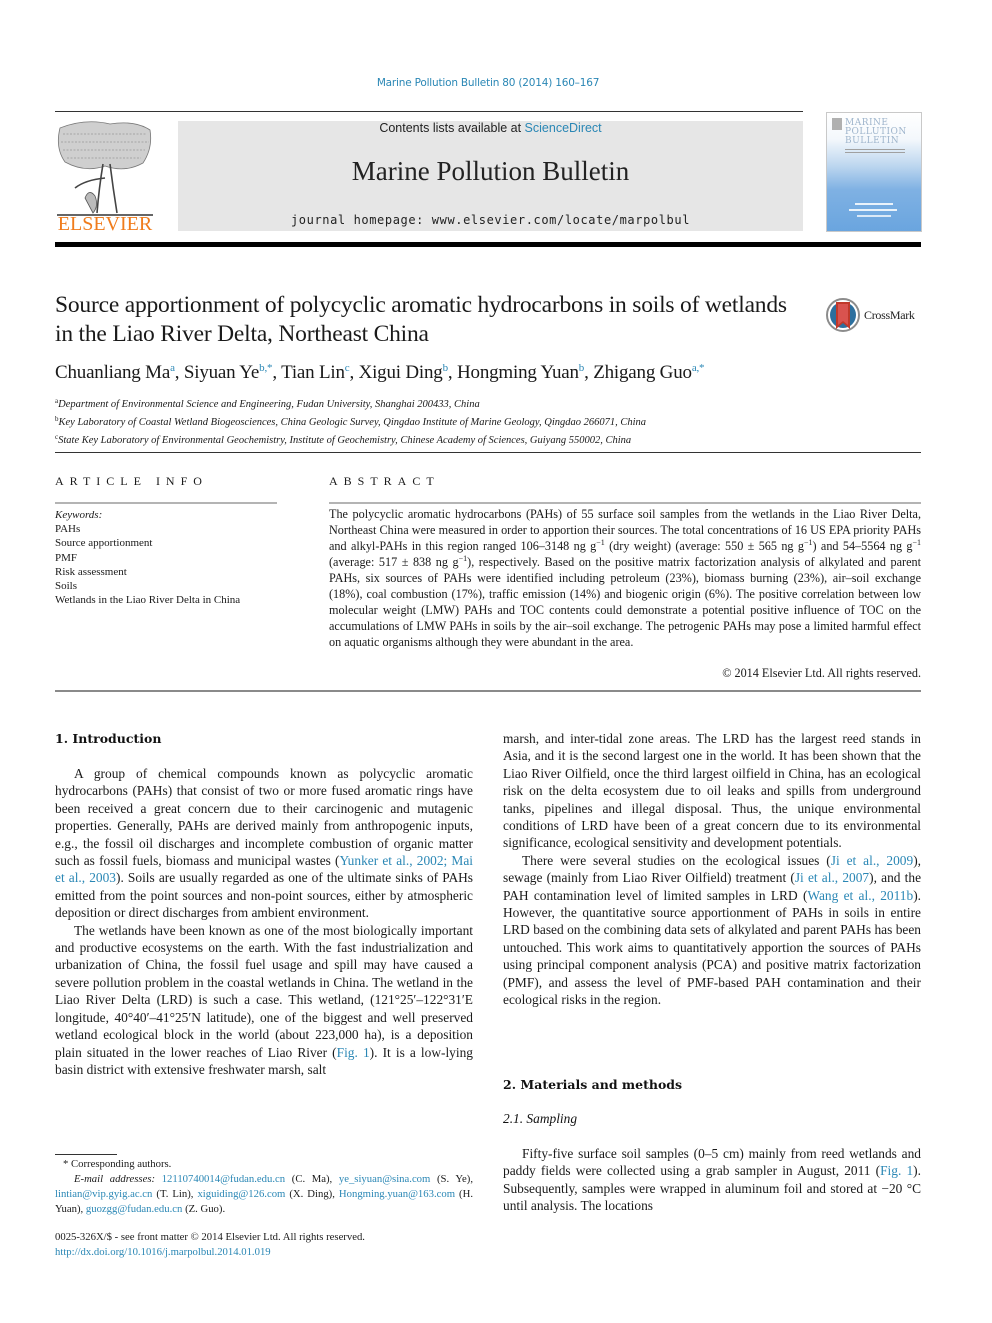 The image size is (992, 1323). I want to click on section-heading-materials-methods: 2. Materials and methods, so click(593, 1084).